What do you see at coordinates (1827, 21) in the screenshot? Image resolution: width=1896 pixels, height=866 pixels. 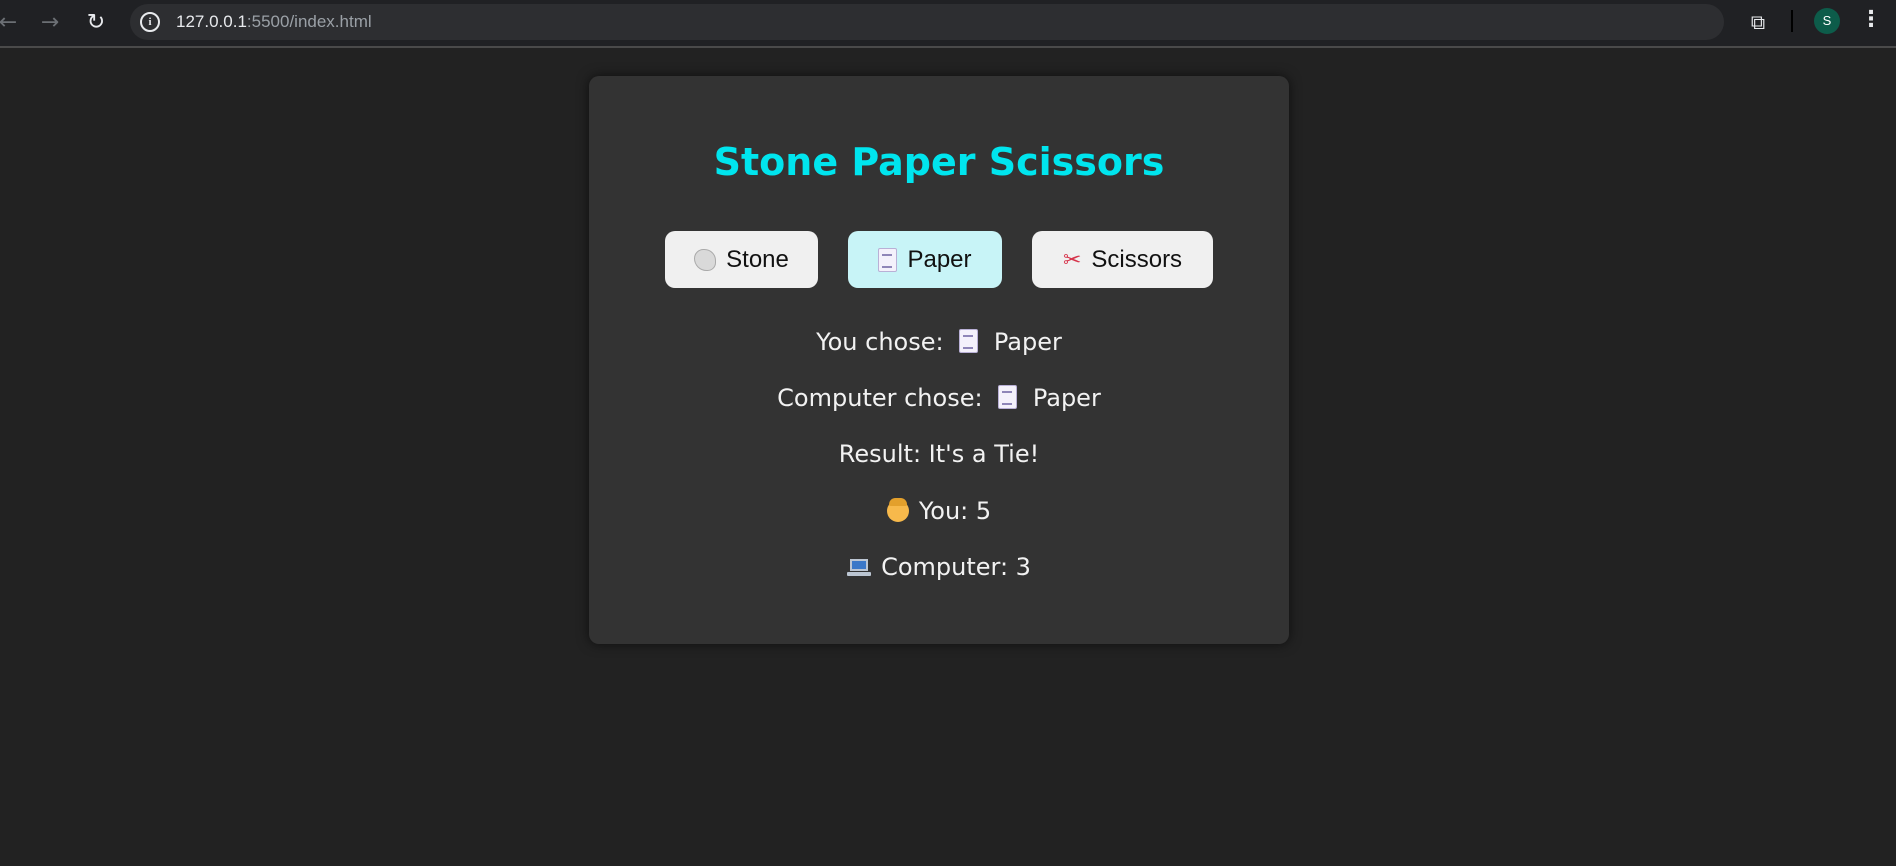 I see `profile-avatar: S` at bounding box center [1827, 21].